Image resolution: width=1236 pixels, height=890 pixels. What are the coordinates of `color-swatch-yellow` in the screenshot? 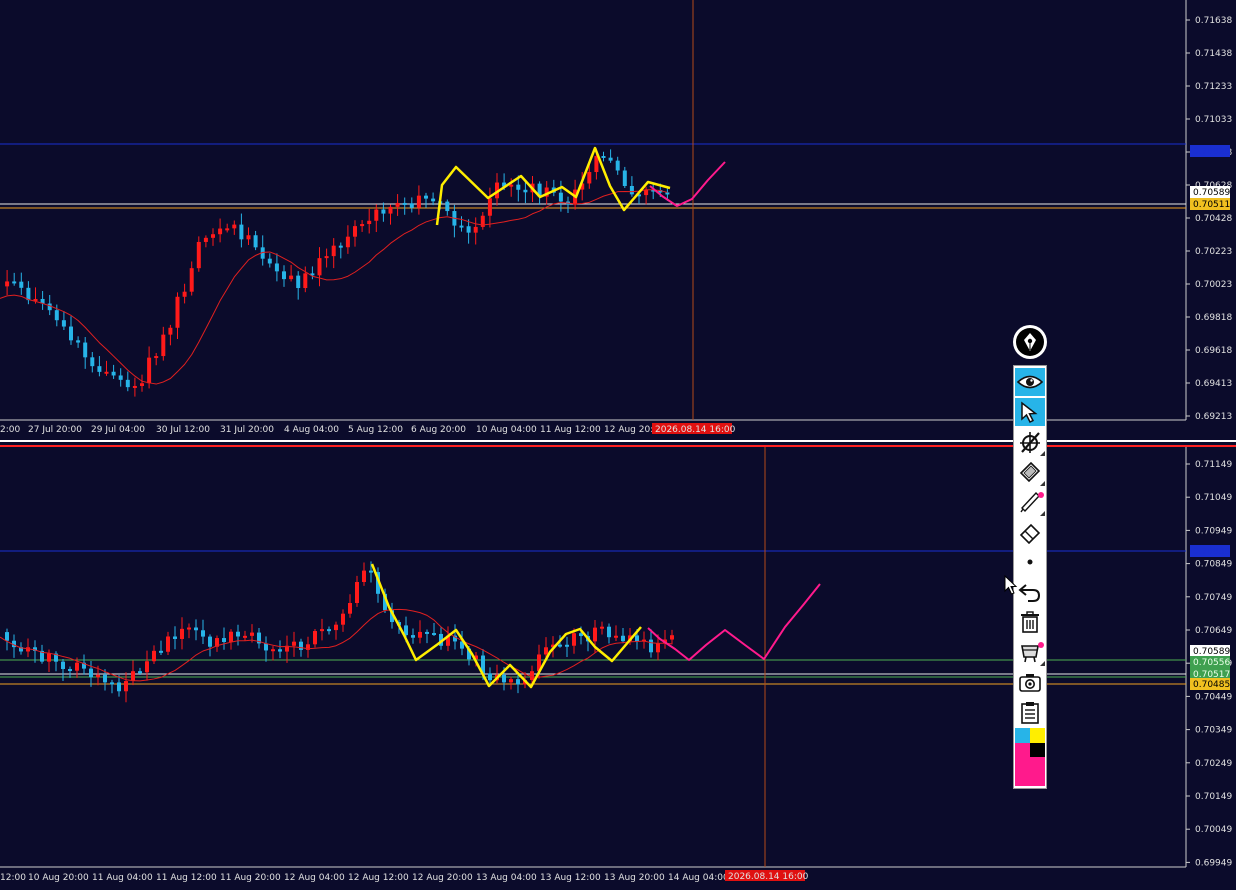 It's located at (1037, 735).